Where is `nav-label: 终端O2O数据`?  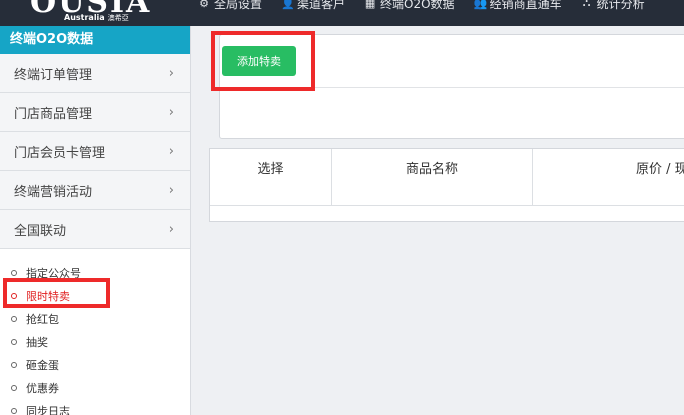 nav-label: 终端O2O数据 is located at coordinates (417, 5).